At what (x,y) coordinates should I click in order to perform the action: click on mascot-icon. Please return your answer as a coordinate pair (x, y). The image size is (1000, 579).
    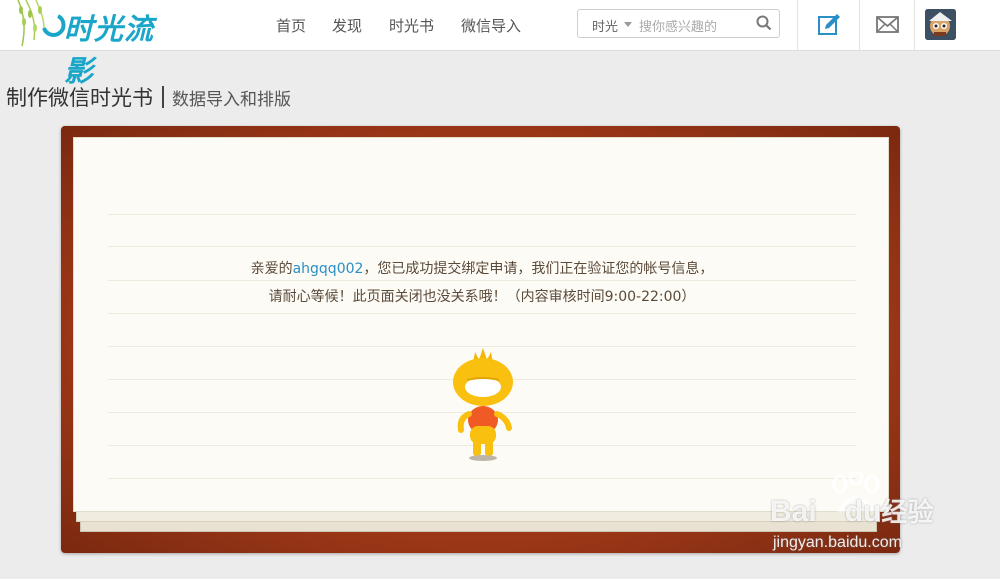
    Looking at the image, I should click on (483, 404).